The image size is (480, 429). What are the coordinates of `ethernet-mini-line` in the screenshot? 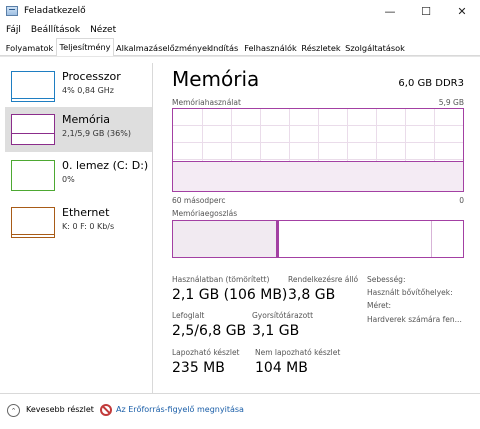 It's located at (33, 234).